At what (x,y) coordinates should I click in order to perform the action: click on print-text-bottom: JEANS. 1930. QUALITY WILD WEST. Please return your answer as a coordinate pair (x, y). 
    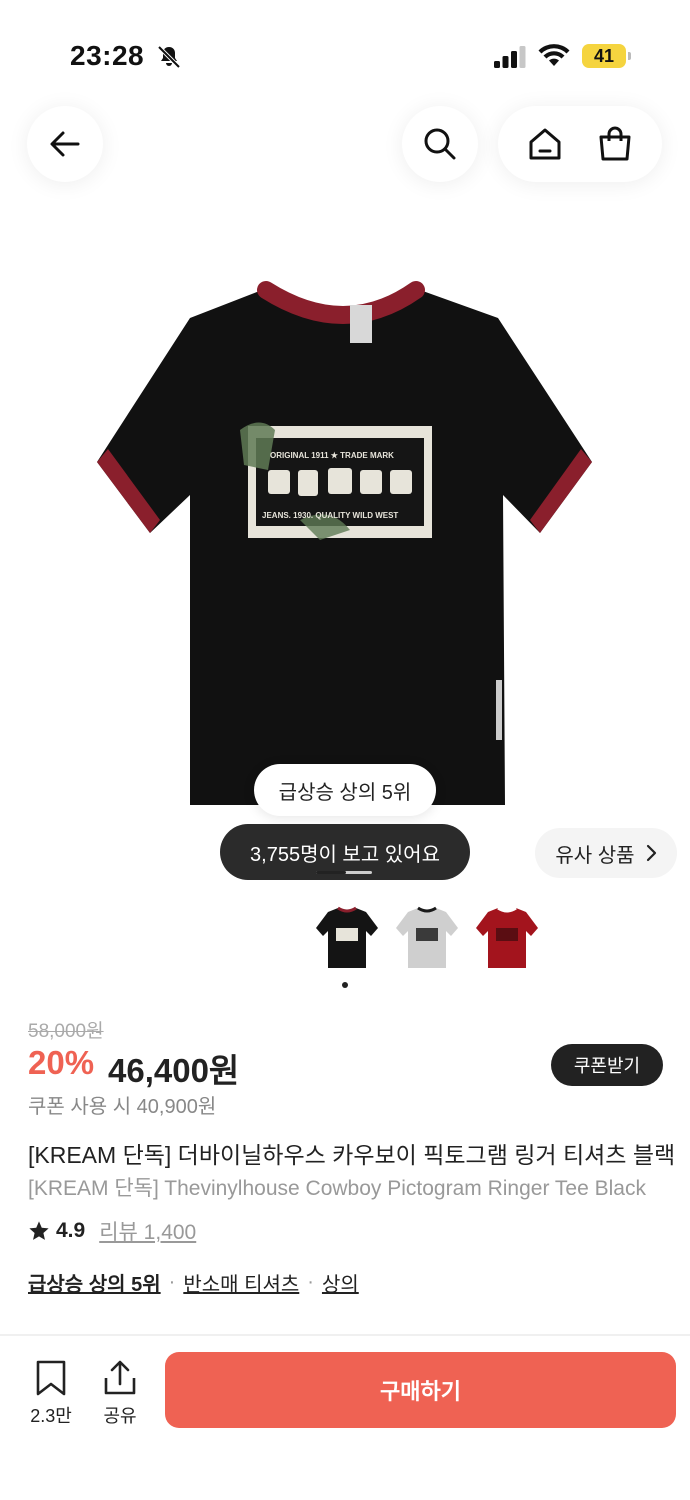
    Looking at the image, I should click on (330, 515).